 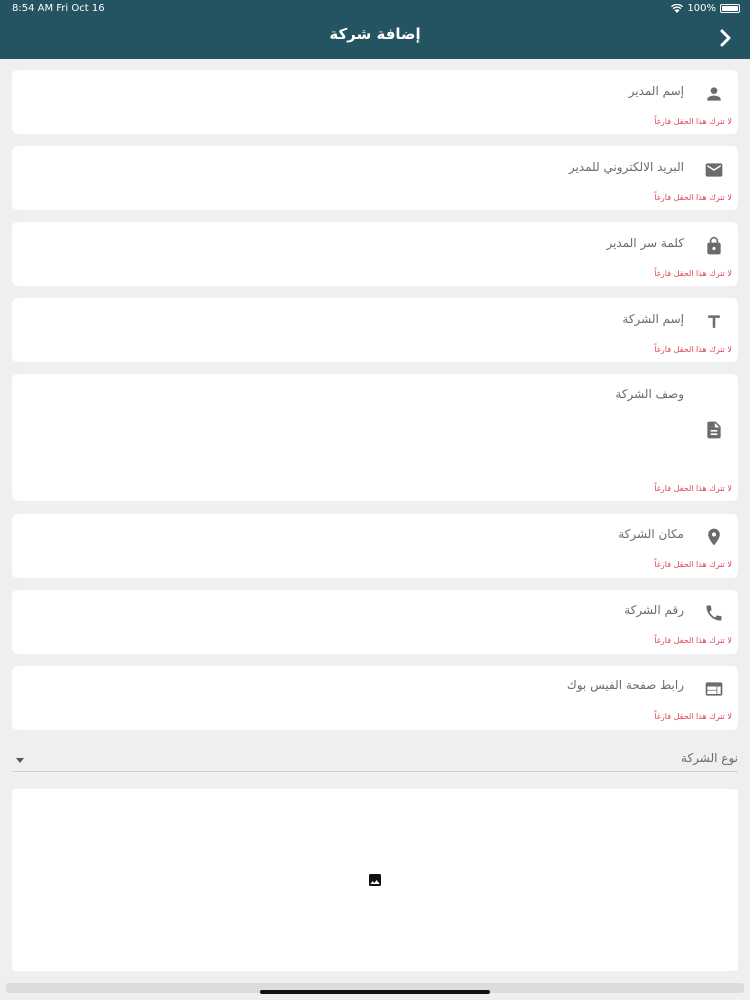 I want to click on image-icon, so click(x=375, y=880).